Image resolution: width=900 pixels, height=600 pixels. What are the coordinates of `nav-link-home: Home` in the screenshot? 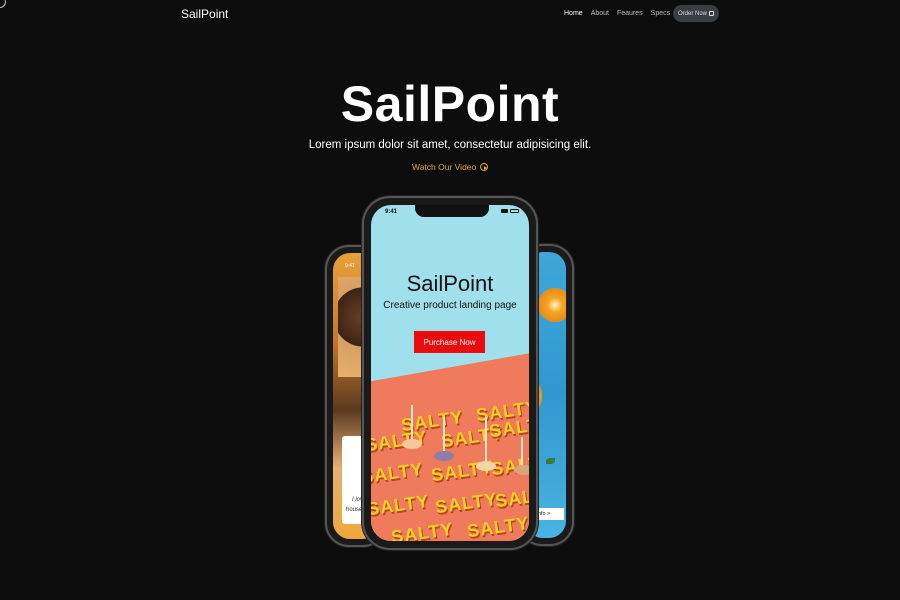 It's located at (573, 13).